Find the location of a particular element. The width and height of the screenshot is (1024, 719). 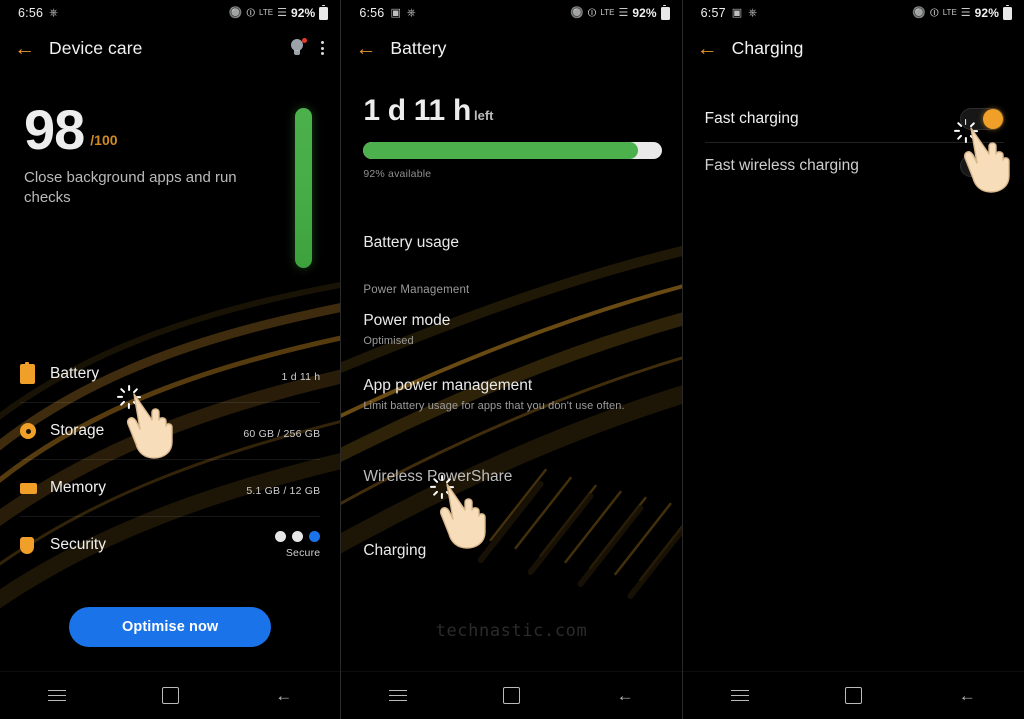

storage-icon is located at coordinates (35, 431).